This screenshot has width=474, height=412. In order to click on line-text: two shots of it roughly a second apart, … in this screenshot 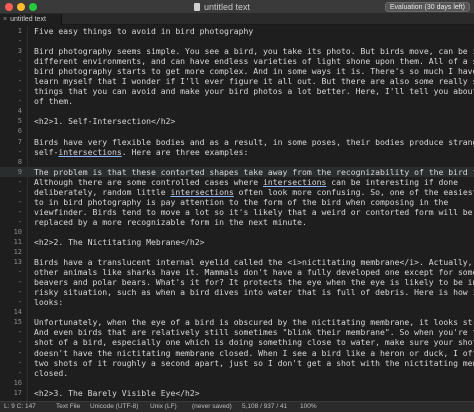, I will do `click(254, 363)`.